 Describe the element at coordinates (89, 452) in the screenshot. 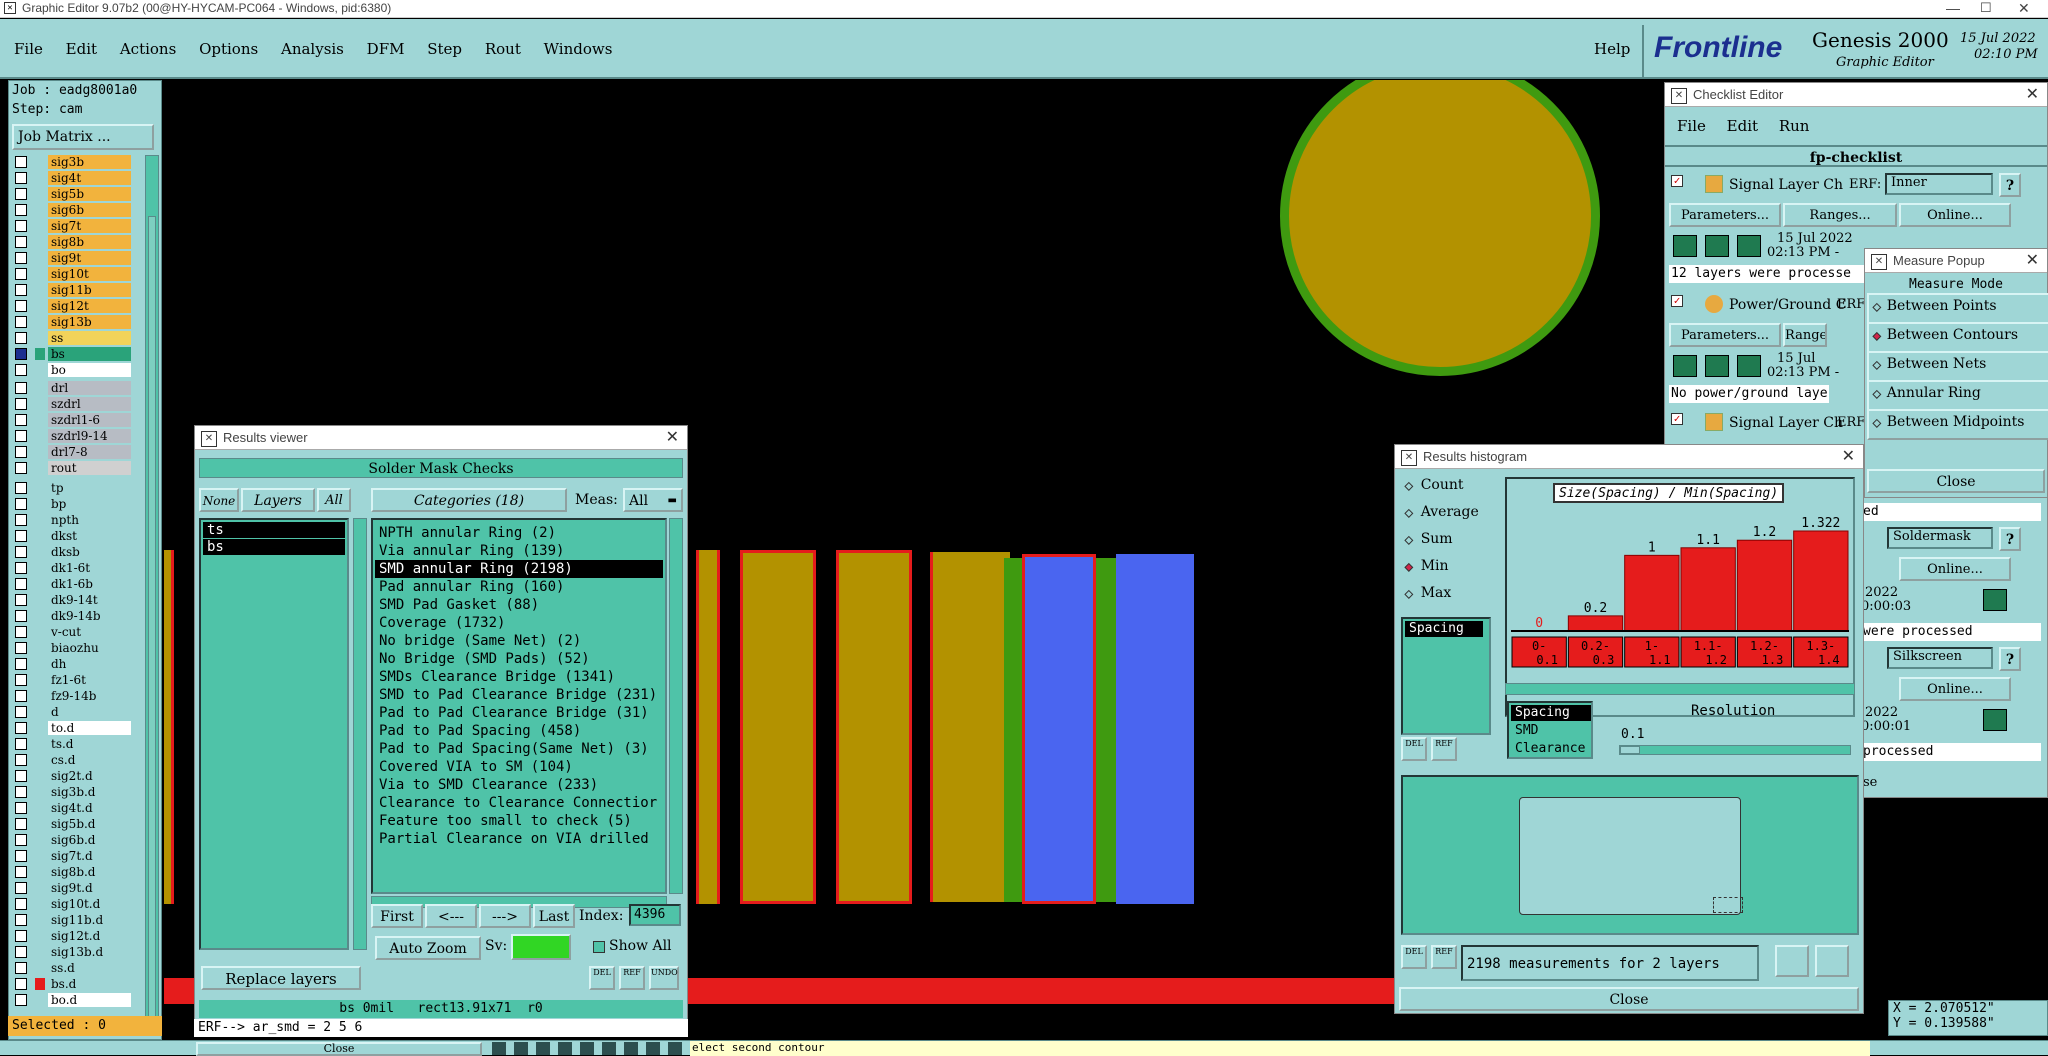

I see `layer-name: drl7-8` at that location.